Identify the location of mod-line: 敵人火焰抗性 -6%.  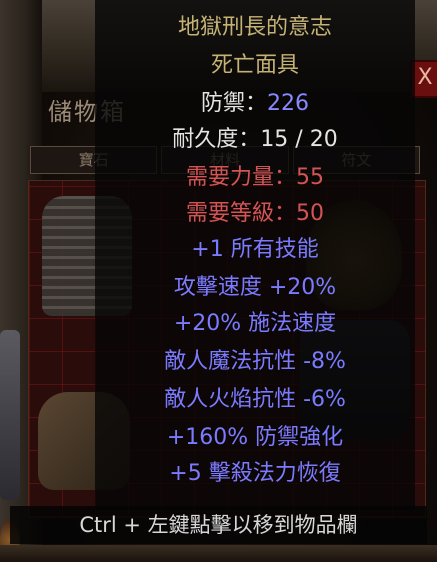
(255, 399).